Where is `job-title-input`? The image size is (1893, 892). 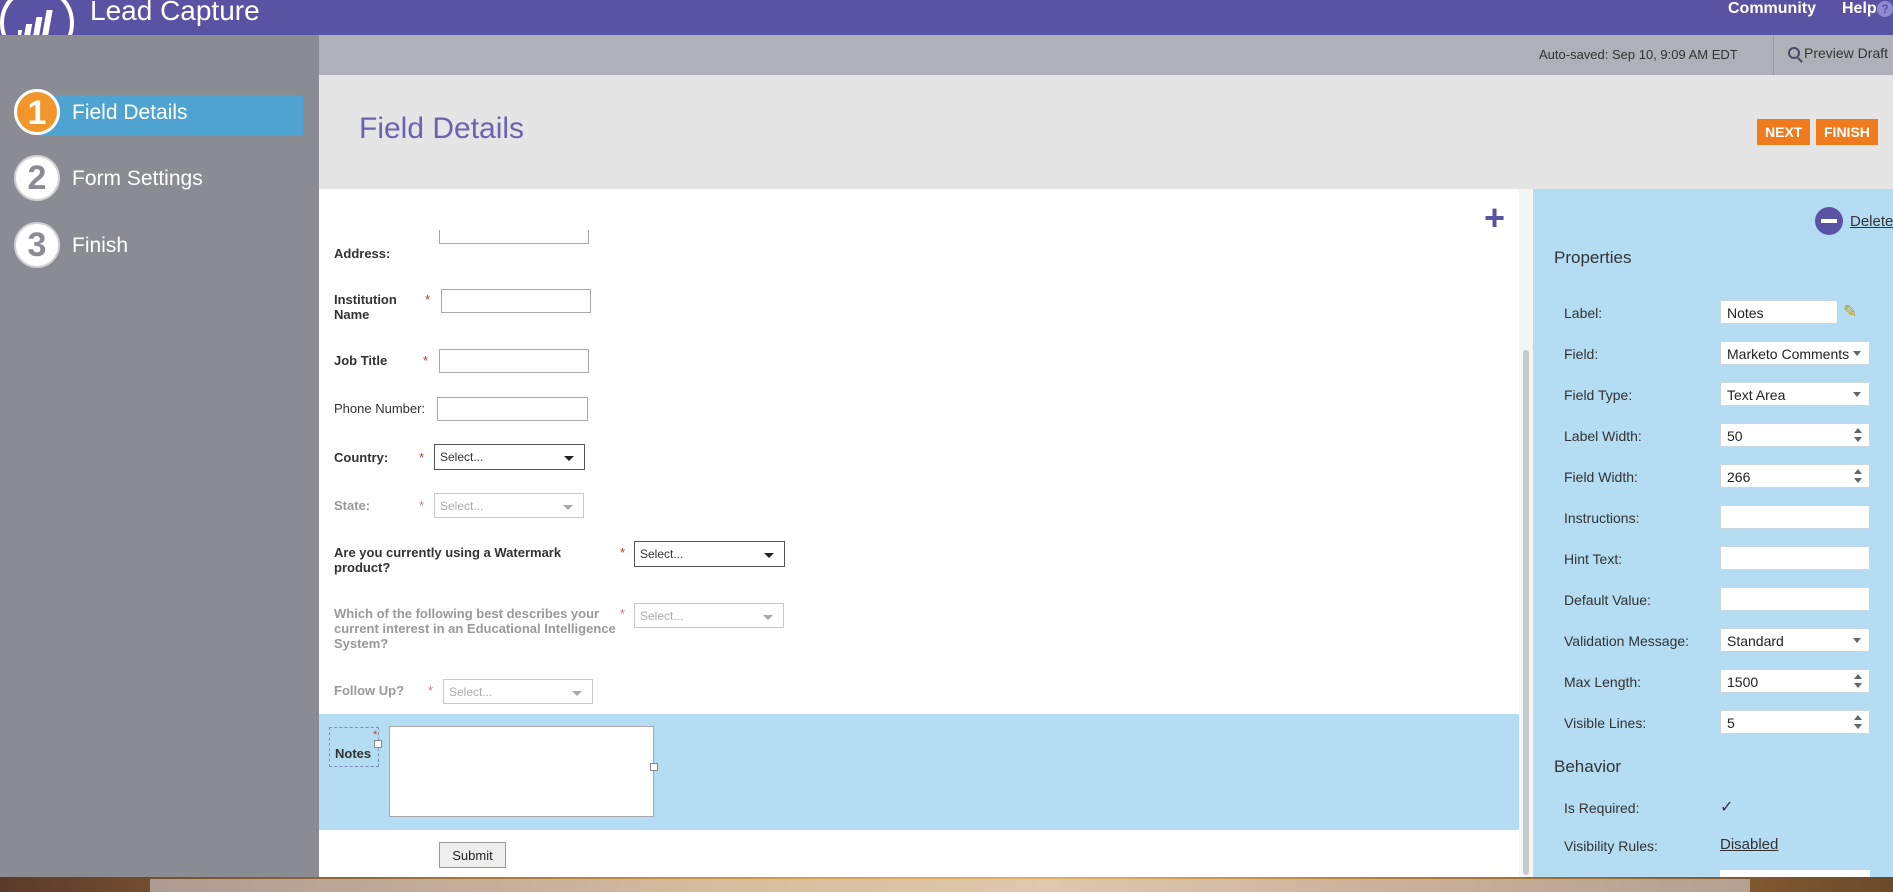 job-title-input is located at coordinates (514, 361).